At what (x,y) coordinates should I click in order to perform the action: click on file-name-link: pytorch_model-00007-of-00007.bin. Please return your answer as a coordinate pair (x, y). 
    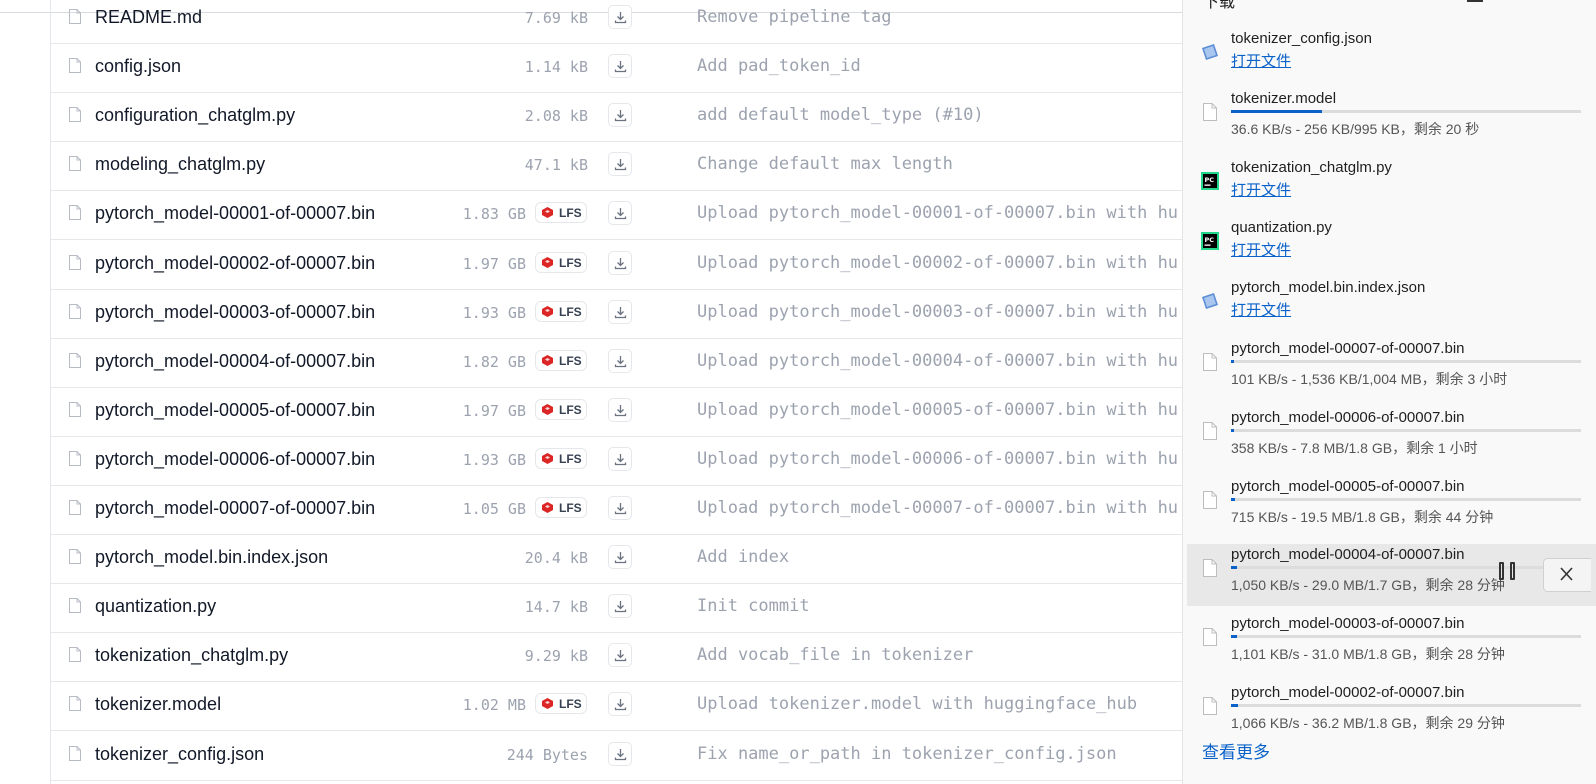
    Looking at the image, I should click on (235, 508).